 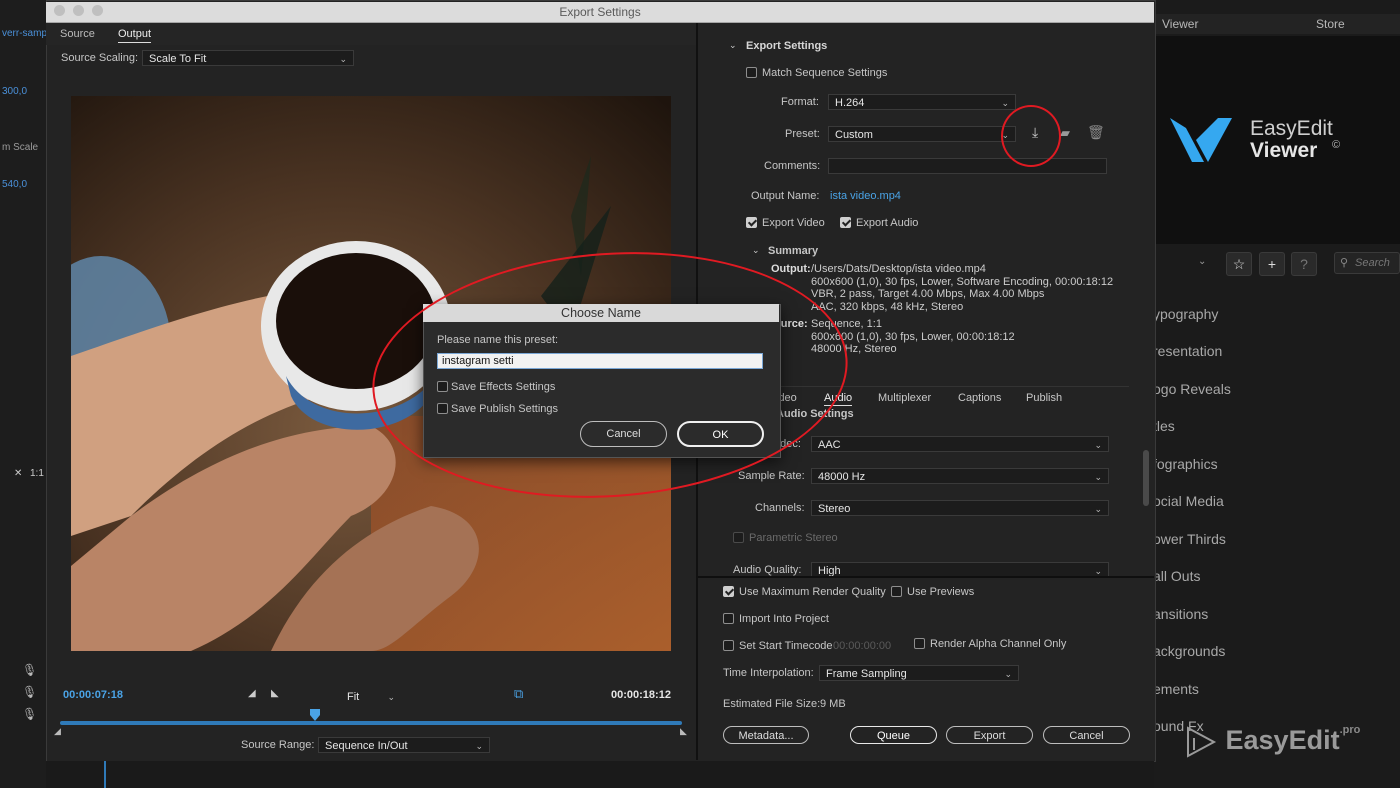 I want to click on tab-store: Store, so click(x=1330, y=24).